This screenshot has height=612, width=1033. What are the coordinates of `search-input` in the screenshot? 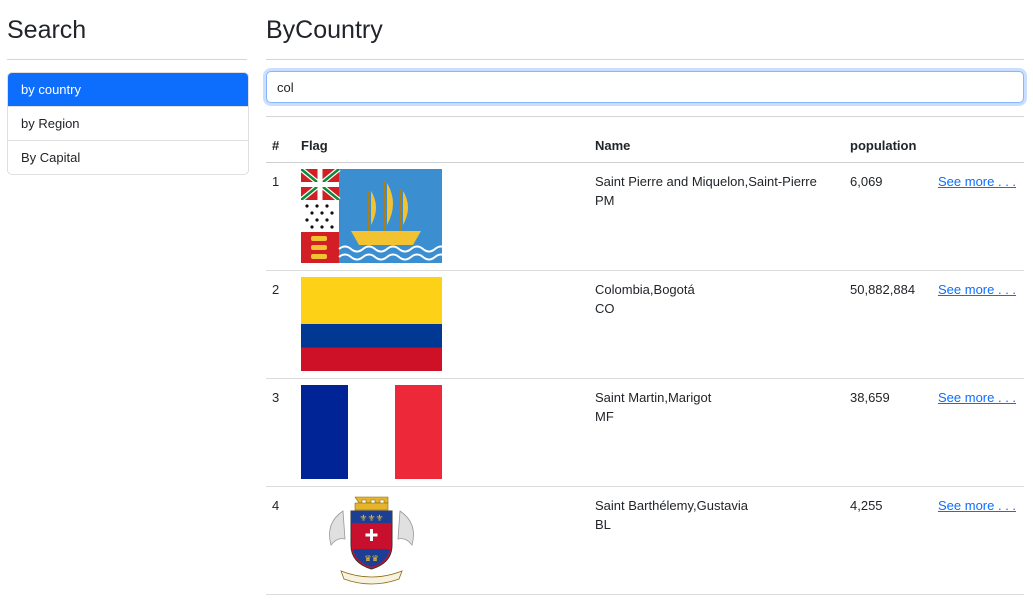 It's located at (645, 87).